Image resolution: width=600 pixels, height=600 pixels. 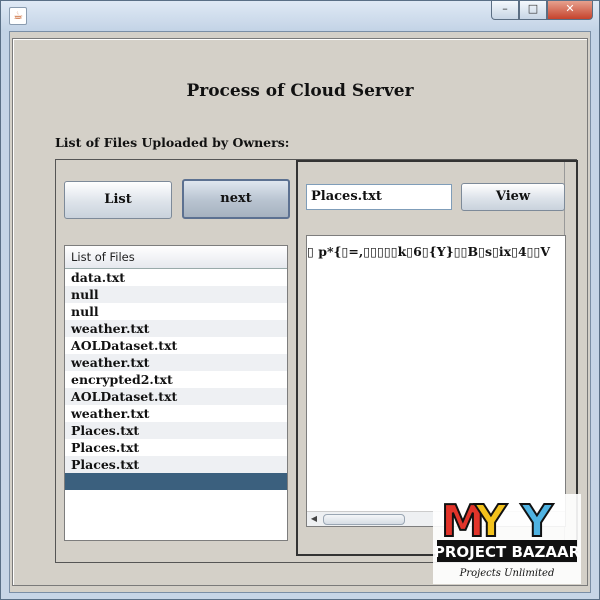 What do you see at coordinates (507, 573) in the screenshot?
I see `logo-tagline: Projects Unlimited` at bounding box center [507, 573].